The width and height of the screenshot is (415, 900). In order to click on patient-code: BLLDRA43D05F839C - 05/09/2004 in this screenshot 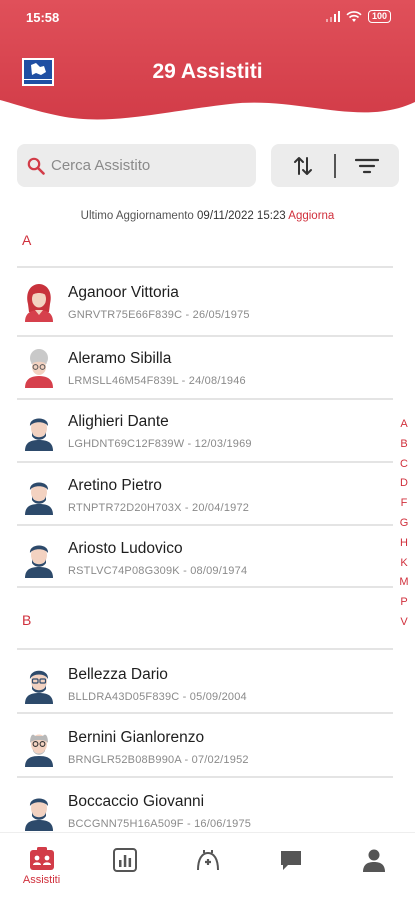, I will do `click(157, 697)`.